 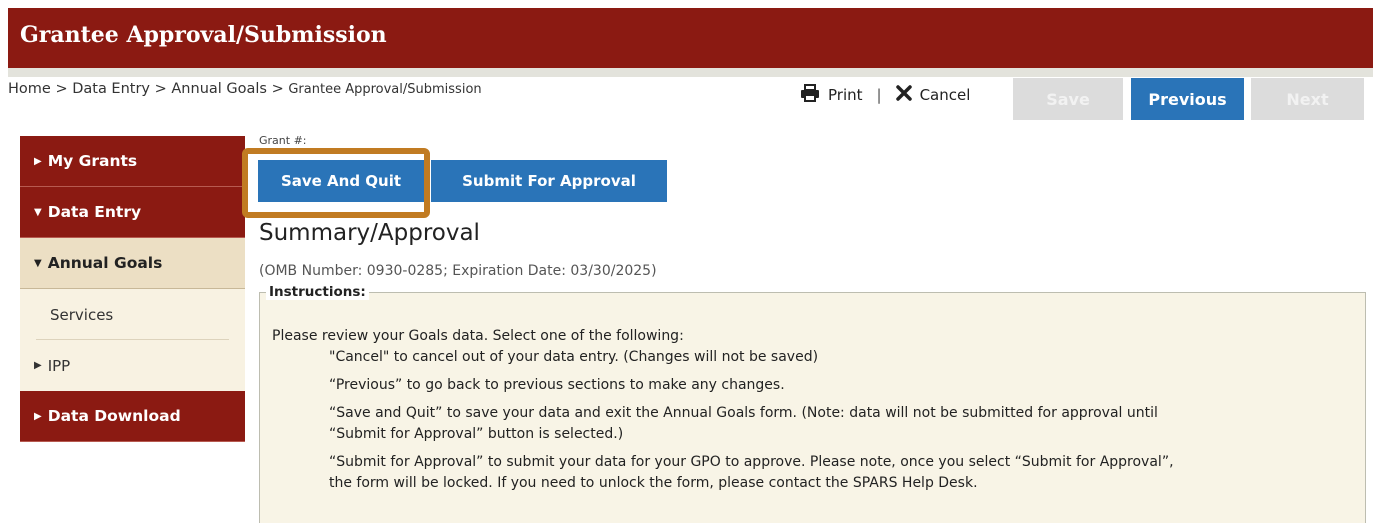 What do you see at coordinates (132, 314) in the screenshot?
I see `sidebar-item-services: Services` at bounding box center [132, 314].